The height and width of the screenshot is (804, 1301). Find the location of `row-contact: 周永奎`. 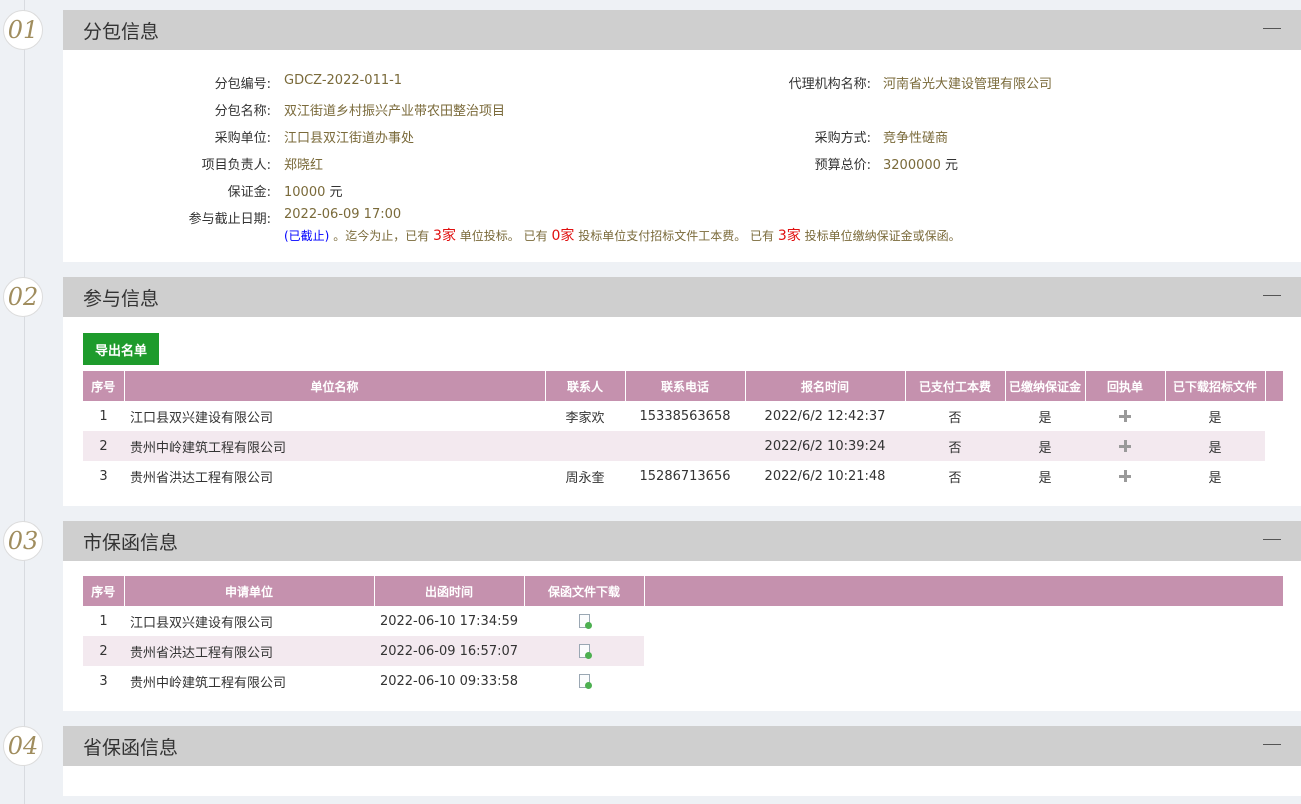

row-contact: 周永奎 is located at coordinates (585, 478).